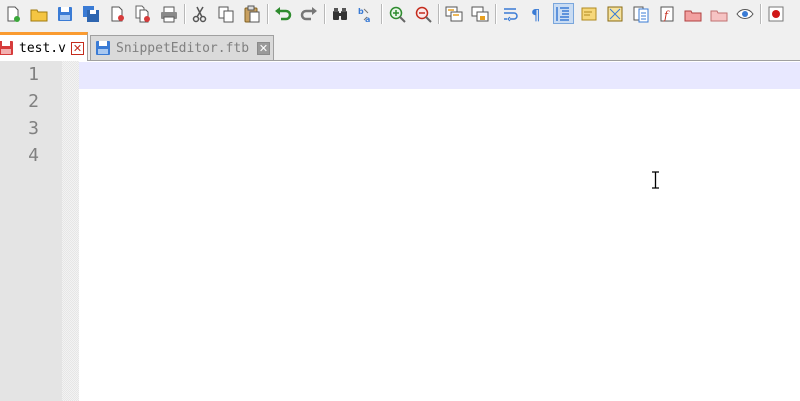 Image resolution: width=800 pixels, height=401 pixels. I want to click on new-file-icon, so click(13, 14).